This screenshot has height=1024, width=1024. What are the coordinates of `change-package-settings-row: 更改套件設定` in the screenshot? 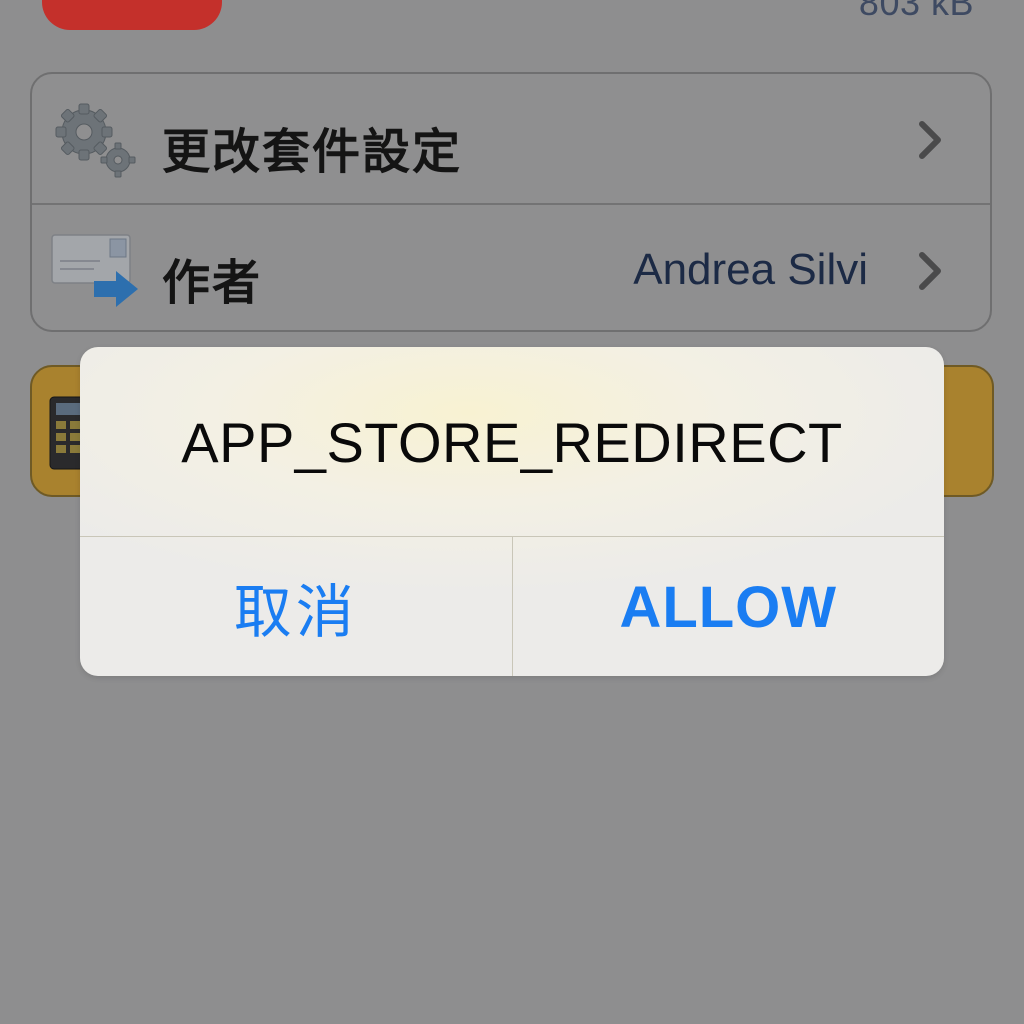 It's located at (511, 139).